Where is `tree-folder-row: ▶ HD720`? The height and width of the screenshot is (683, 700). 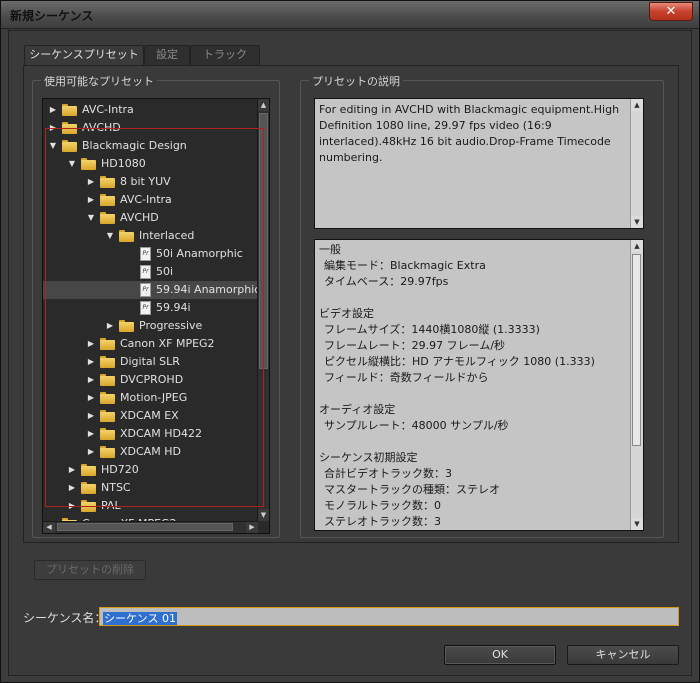 tree-folder-row: ▶ HD720 is located at coordinates (150, 470).